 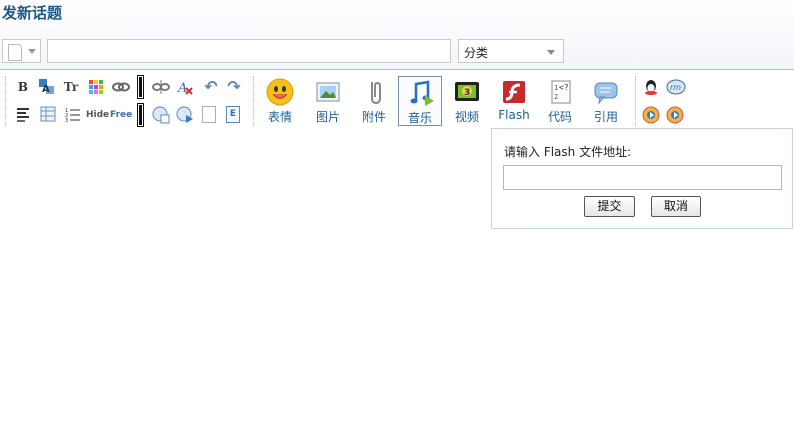 What do you see at coordinates (609, 206) in the screenshot?
I see `submit-button: 提交` at bounding box center [609, 206].